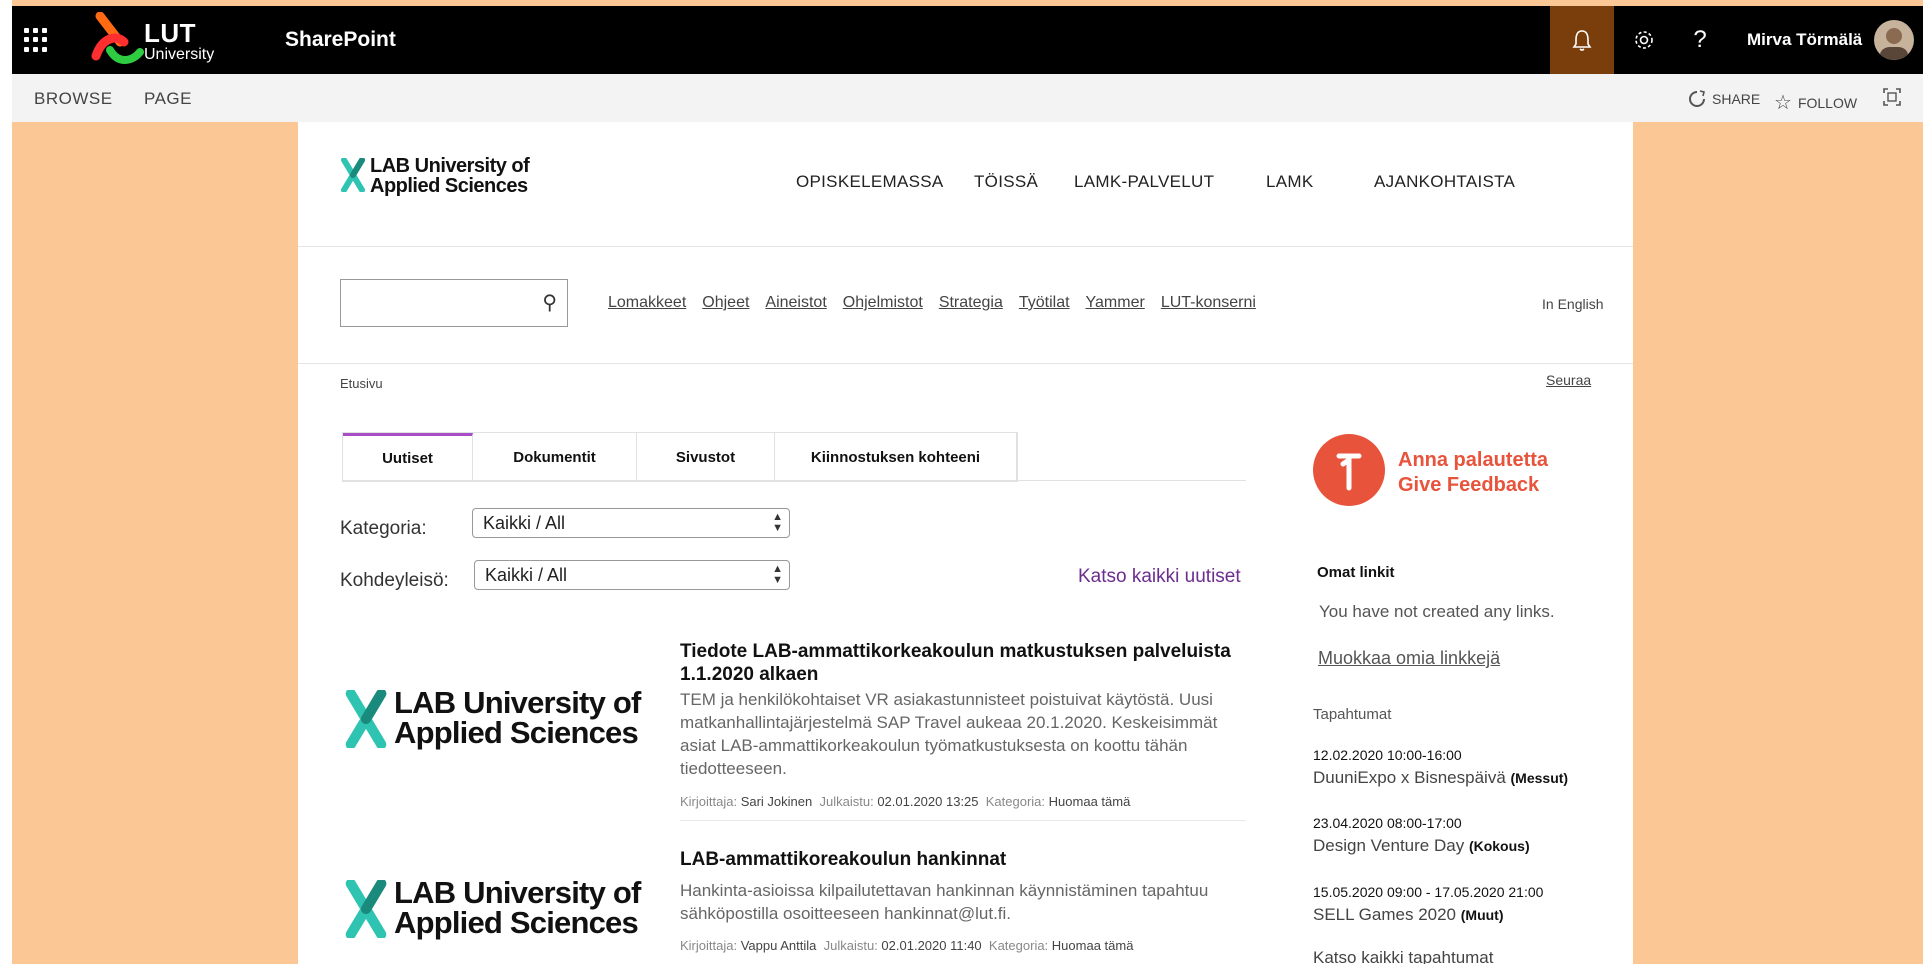 The height and width of the screenshot is (964, 1923). What do you see at coordinates (1473, 460) in the screenshot?
I see `feedback-line1: Anna palautetta` at bounding box center [1473, 460].